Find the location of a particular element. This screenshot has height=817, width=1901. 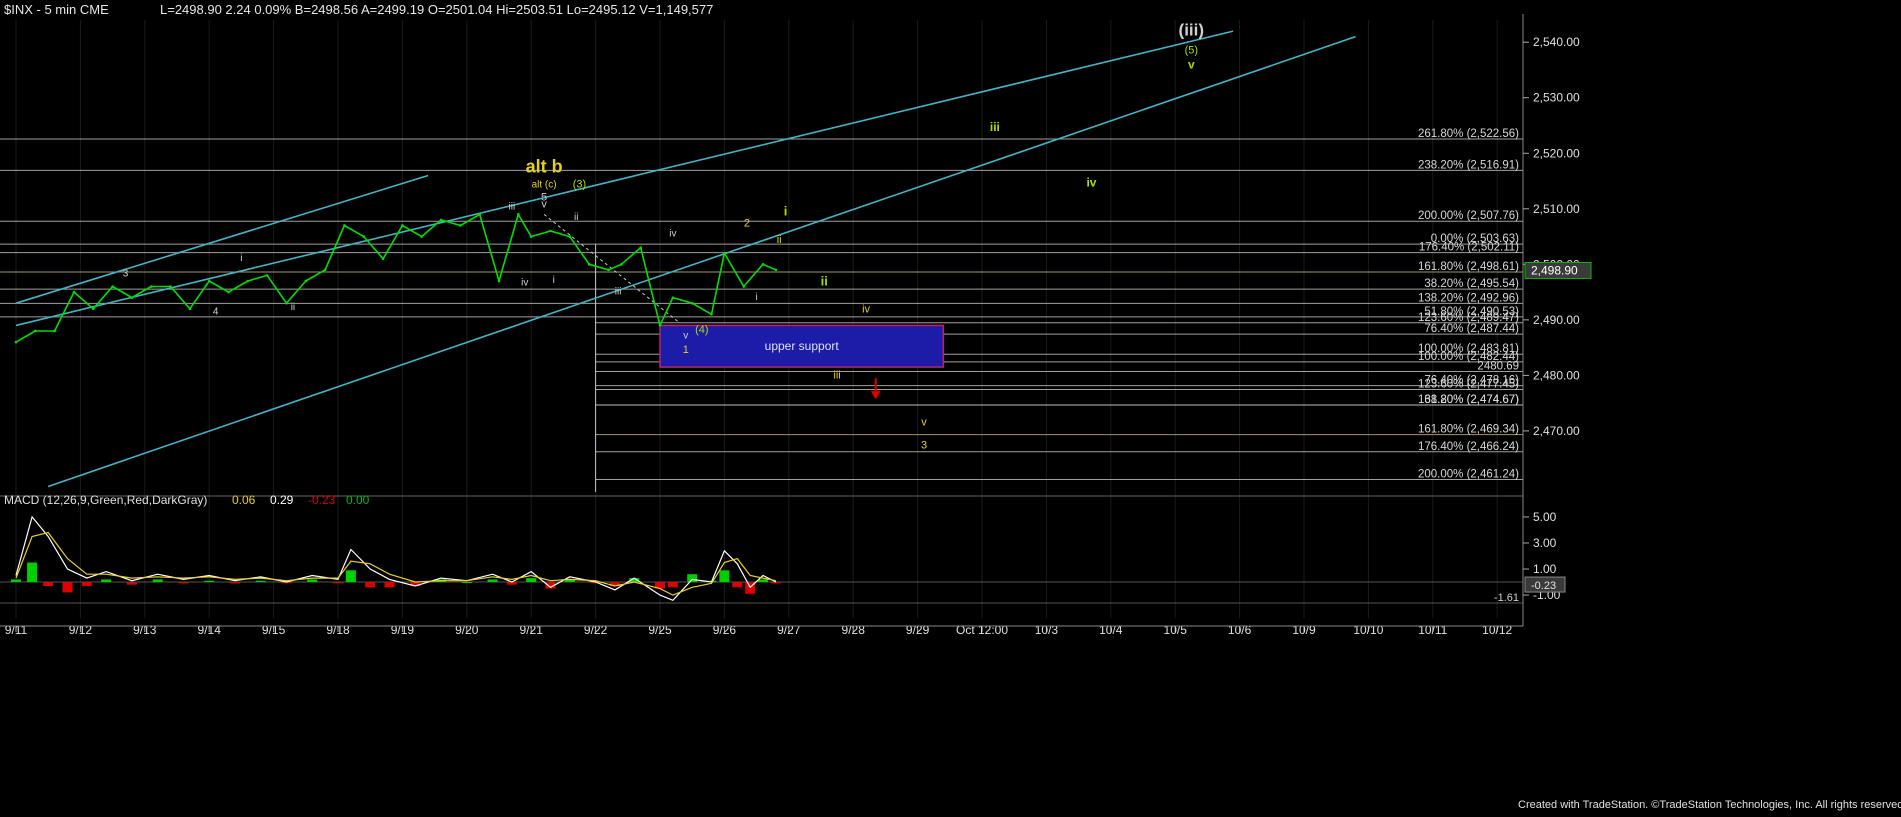

date-tick-label: 9/18 is located at coordinates (338, 630).